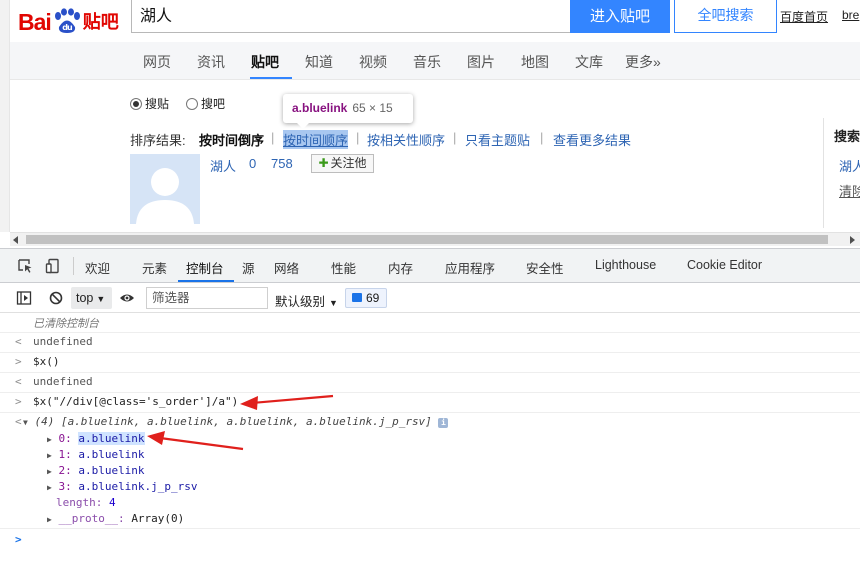 This screenshot has height=571, width=860. What do you see at coordinates (67, 27) in the screenshot?
I see `svg-text: du` at bounding box center [67, 27].